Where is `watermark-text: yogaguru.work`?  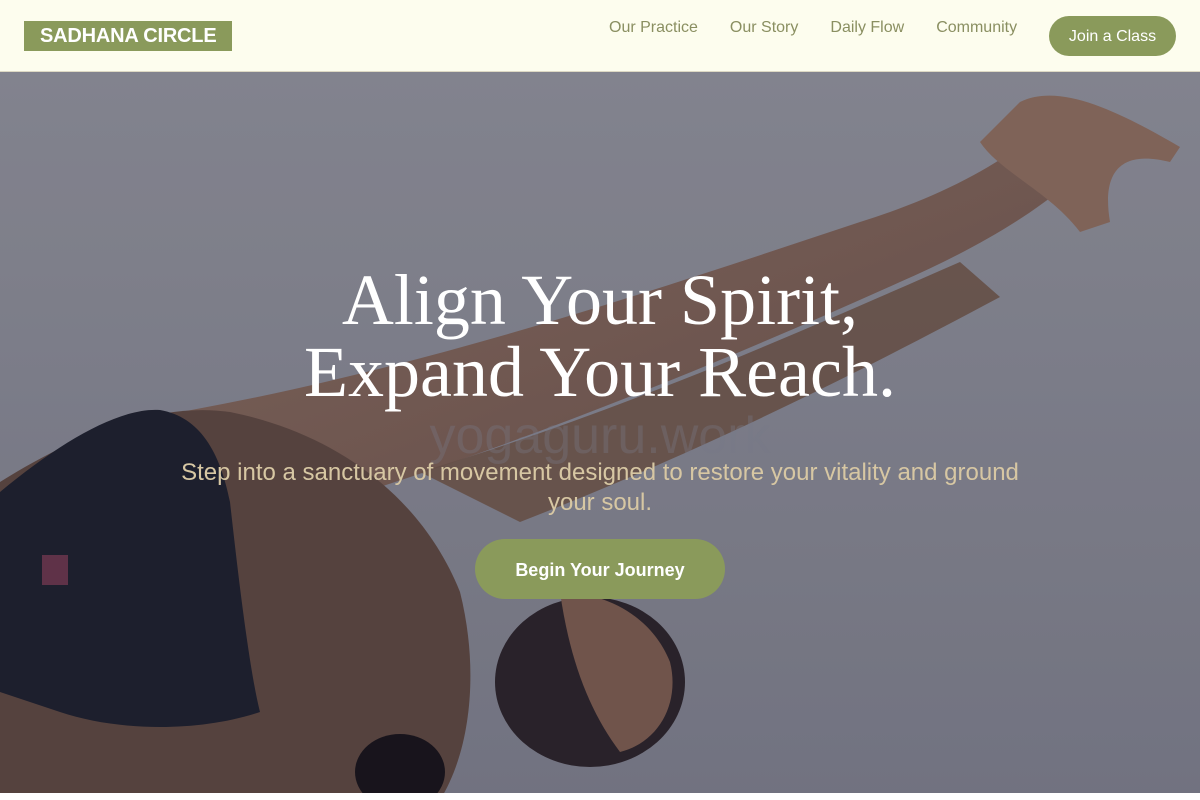 watermark-text: yogaguru.work is located at coordinates (600, 436).